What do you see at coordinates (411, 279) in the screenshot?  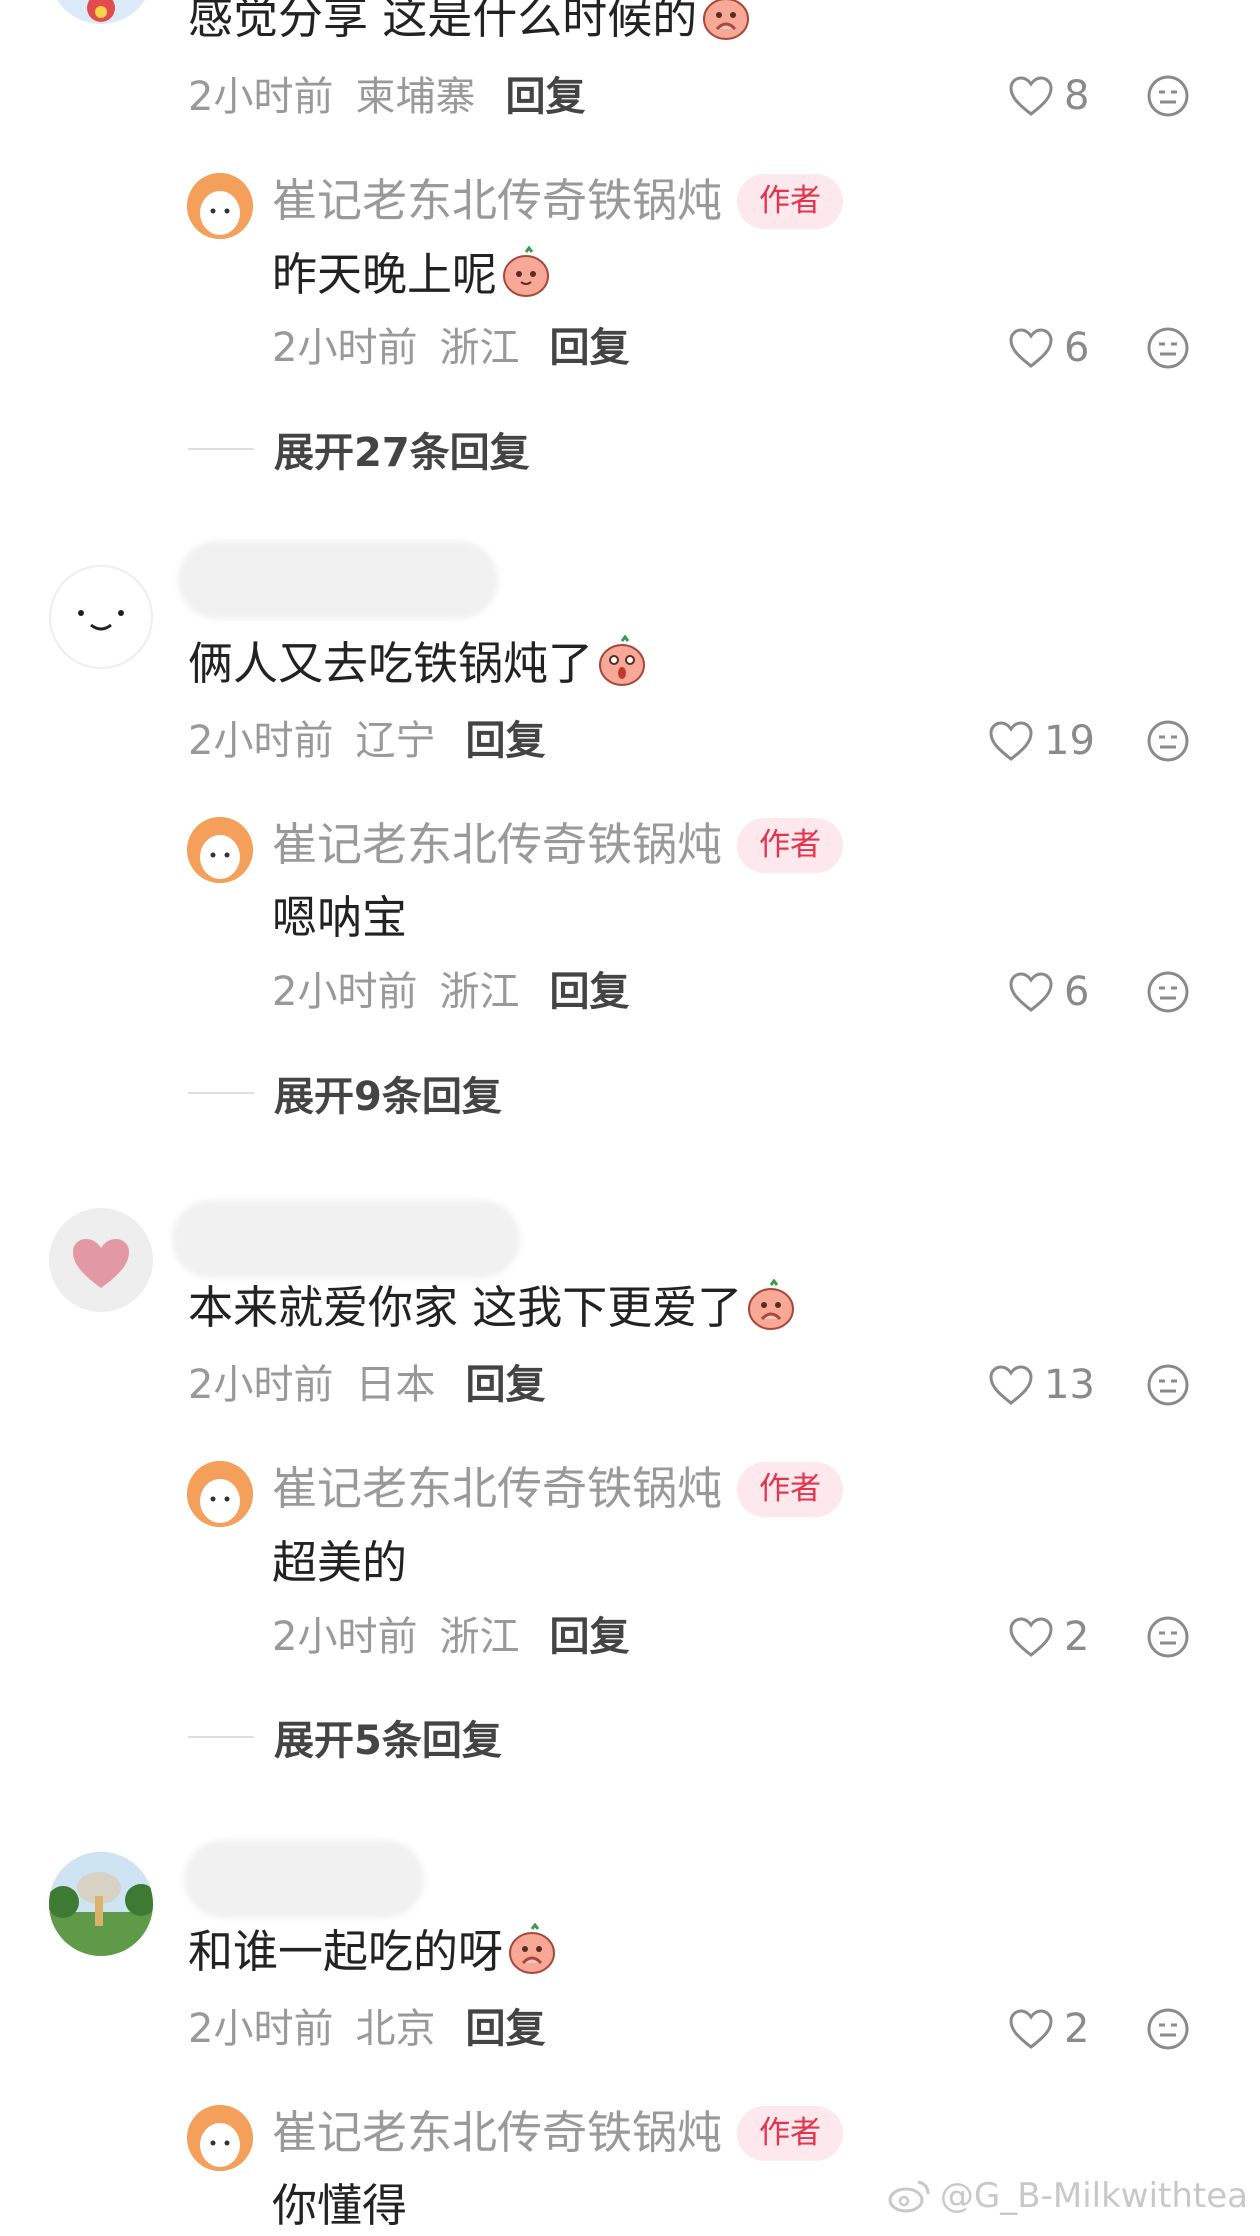 I see `reply-text: 昨天晚上呢` at bounding box center [411, 279].